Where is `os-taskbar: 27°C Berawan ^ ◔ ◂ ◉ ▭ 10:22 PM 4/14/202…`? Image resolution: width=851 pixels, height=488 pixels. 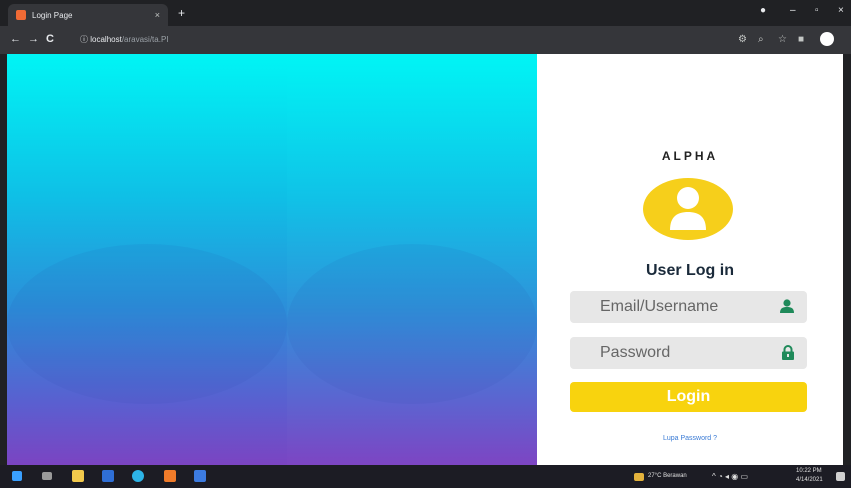 os-taskbar: 27°C Berawan ^ ◔ ◂ ◉ ▭ 10:22 PM 4/14/202… is located at coordinates (425, 476).